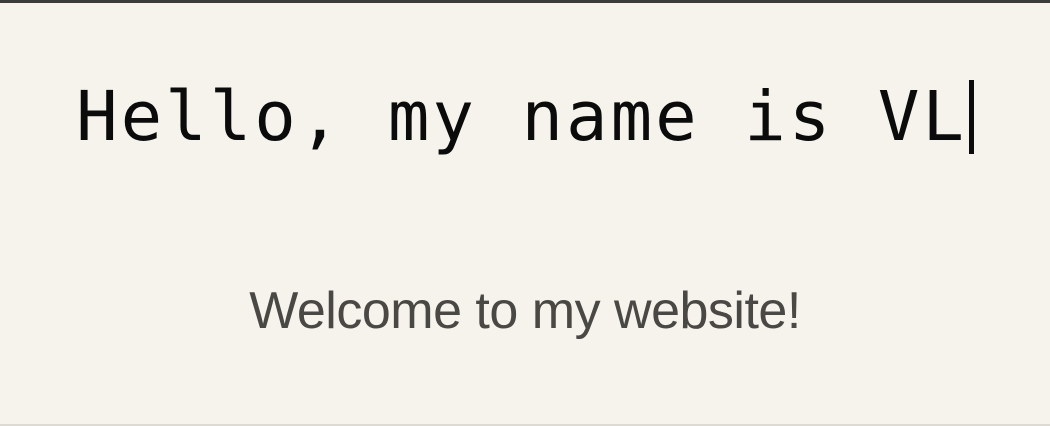 This screenshot has width=1050, height=426. Describe the element at coordinates (525, 311) in the screenshot. I see `page-tagline: Welcome to my website!` at that location.